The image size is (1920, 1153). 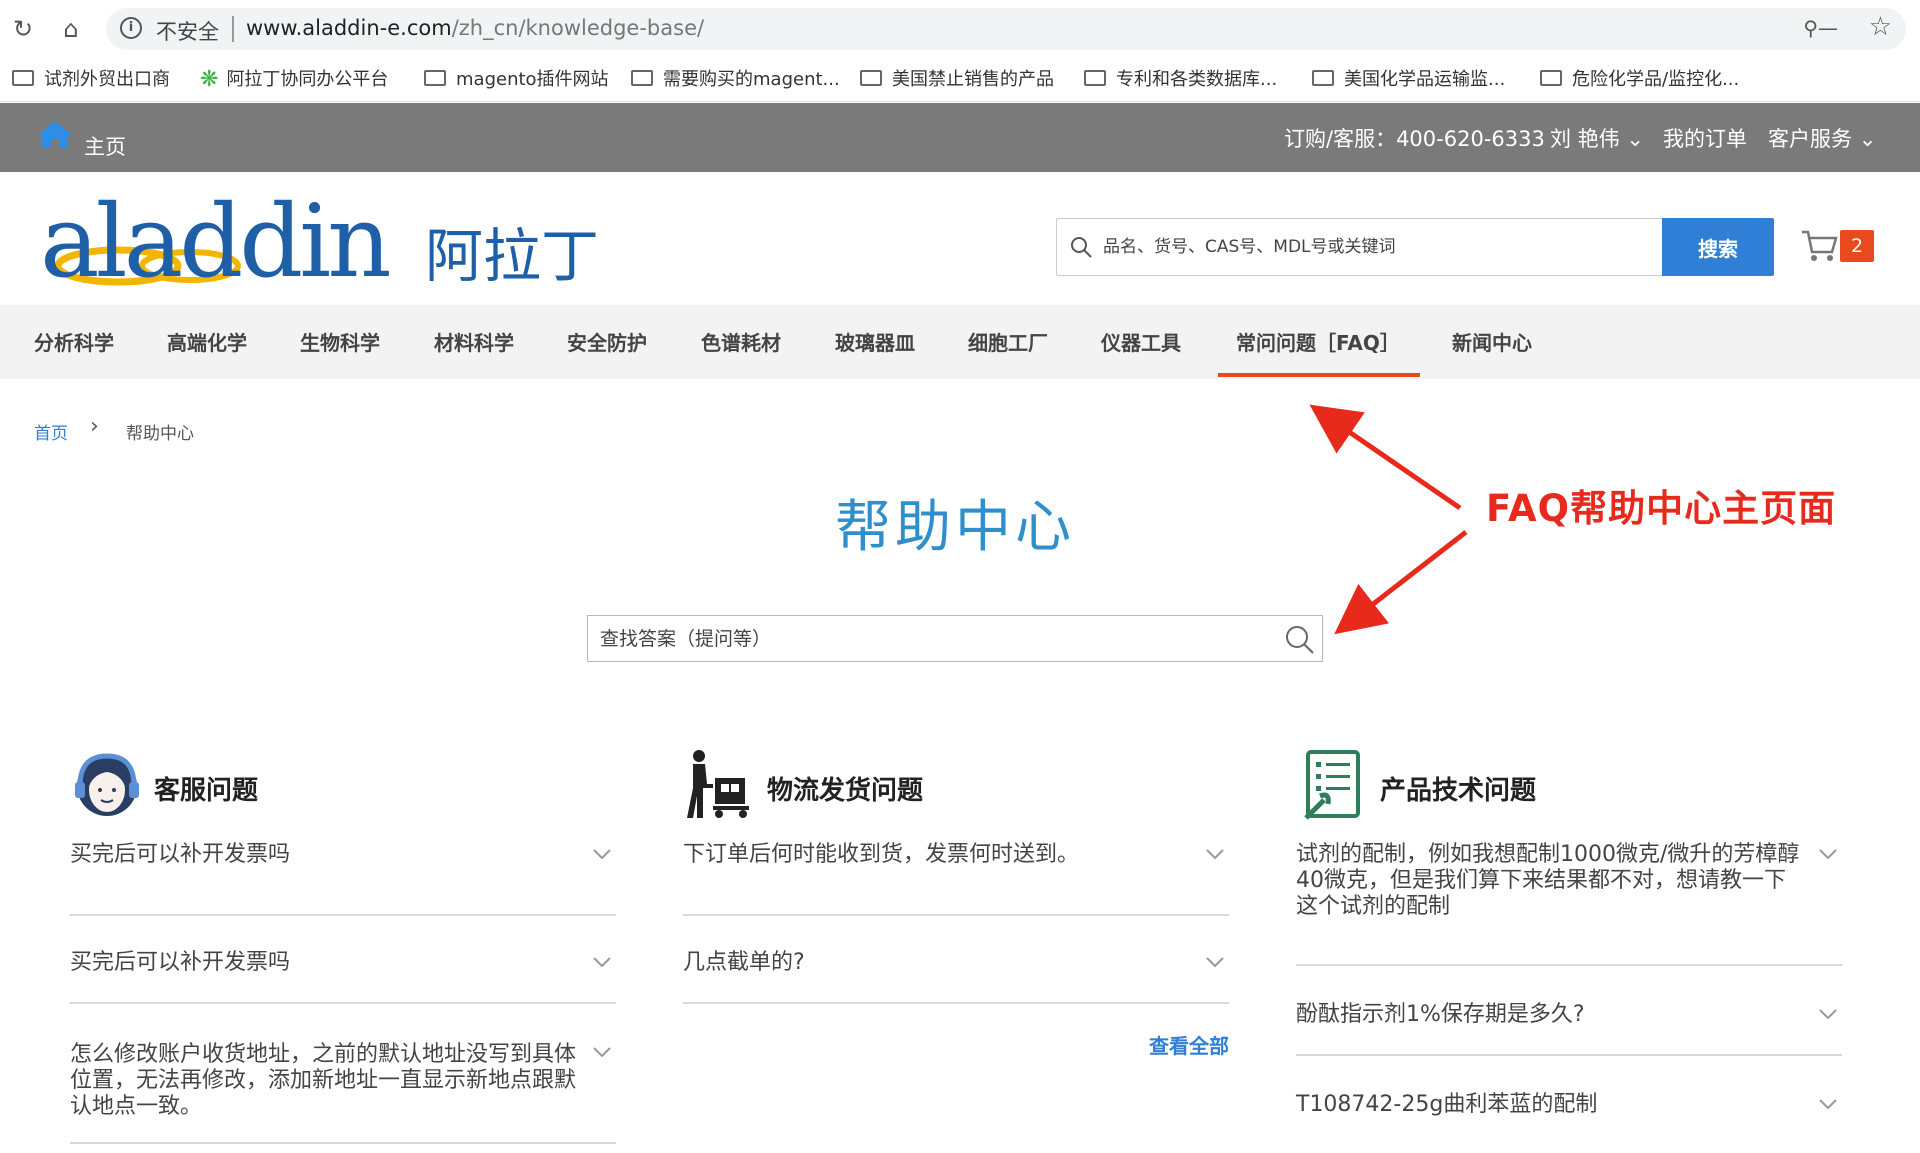 What do you see at coordinates (1705, 138) in the screenshot?
I see `my-orders-link: 我的订单` at bounding box center [1705, 138].